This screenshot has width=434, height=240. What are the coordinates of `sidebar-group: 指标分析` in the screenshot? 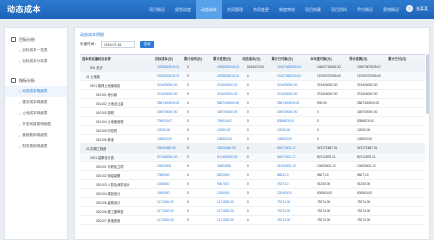 It's located at (36, 80).